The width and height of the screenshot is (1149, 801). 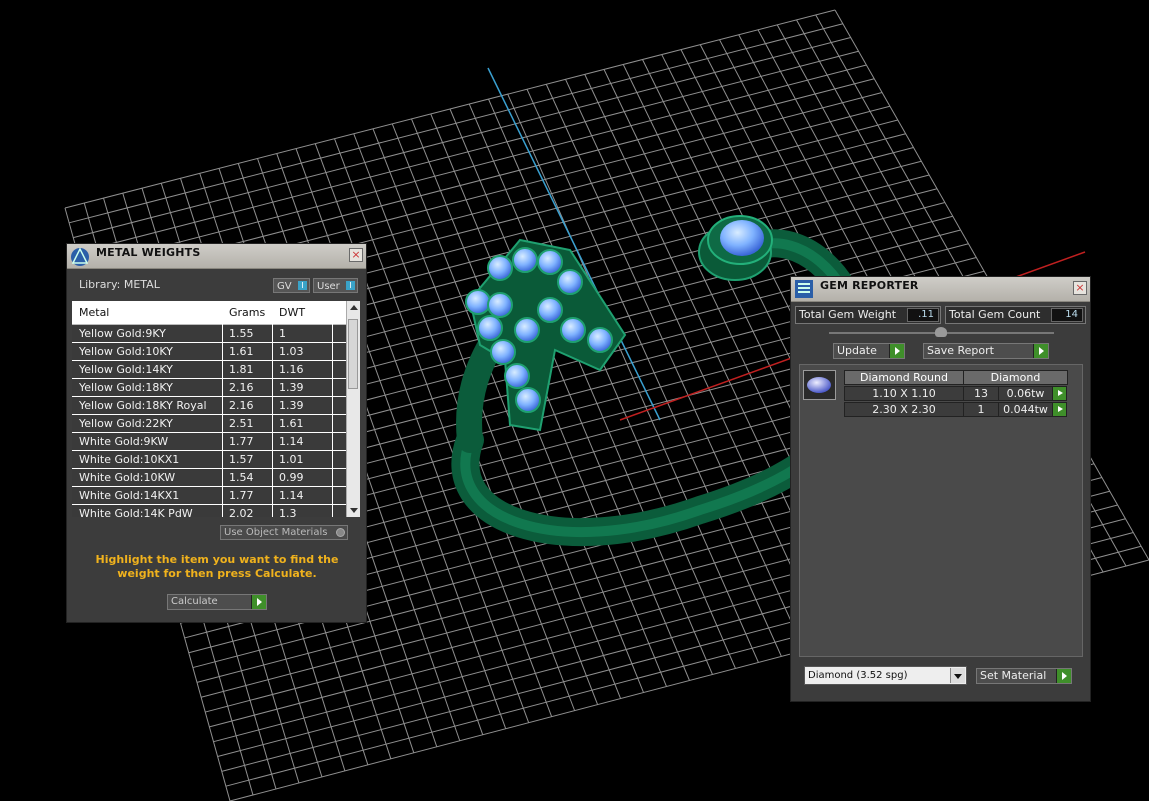 What do you see at coordinates (981, 393) in the screenshot?
I see `gem-count-cell: 13` at bounding box center [981, 393].